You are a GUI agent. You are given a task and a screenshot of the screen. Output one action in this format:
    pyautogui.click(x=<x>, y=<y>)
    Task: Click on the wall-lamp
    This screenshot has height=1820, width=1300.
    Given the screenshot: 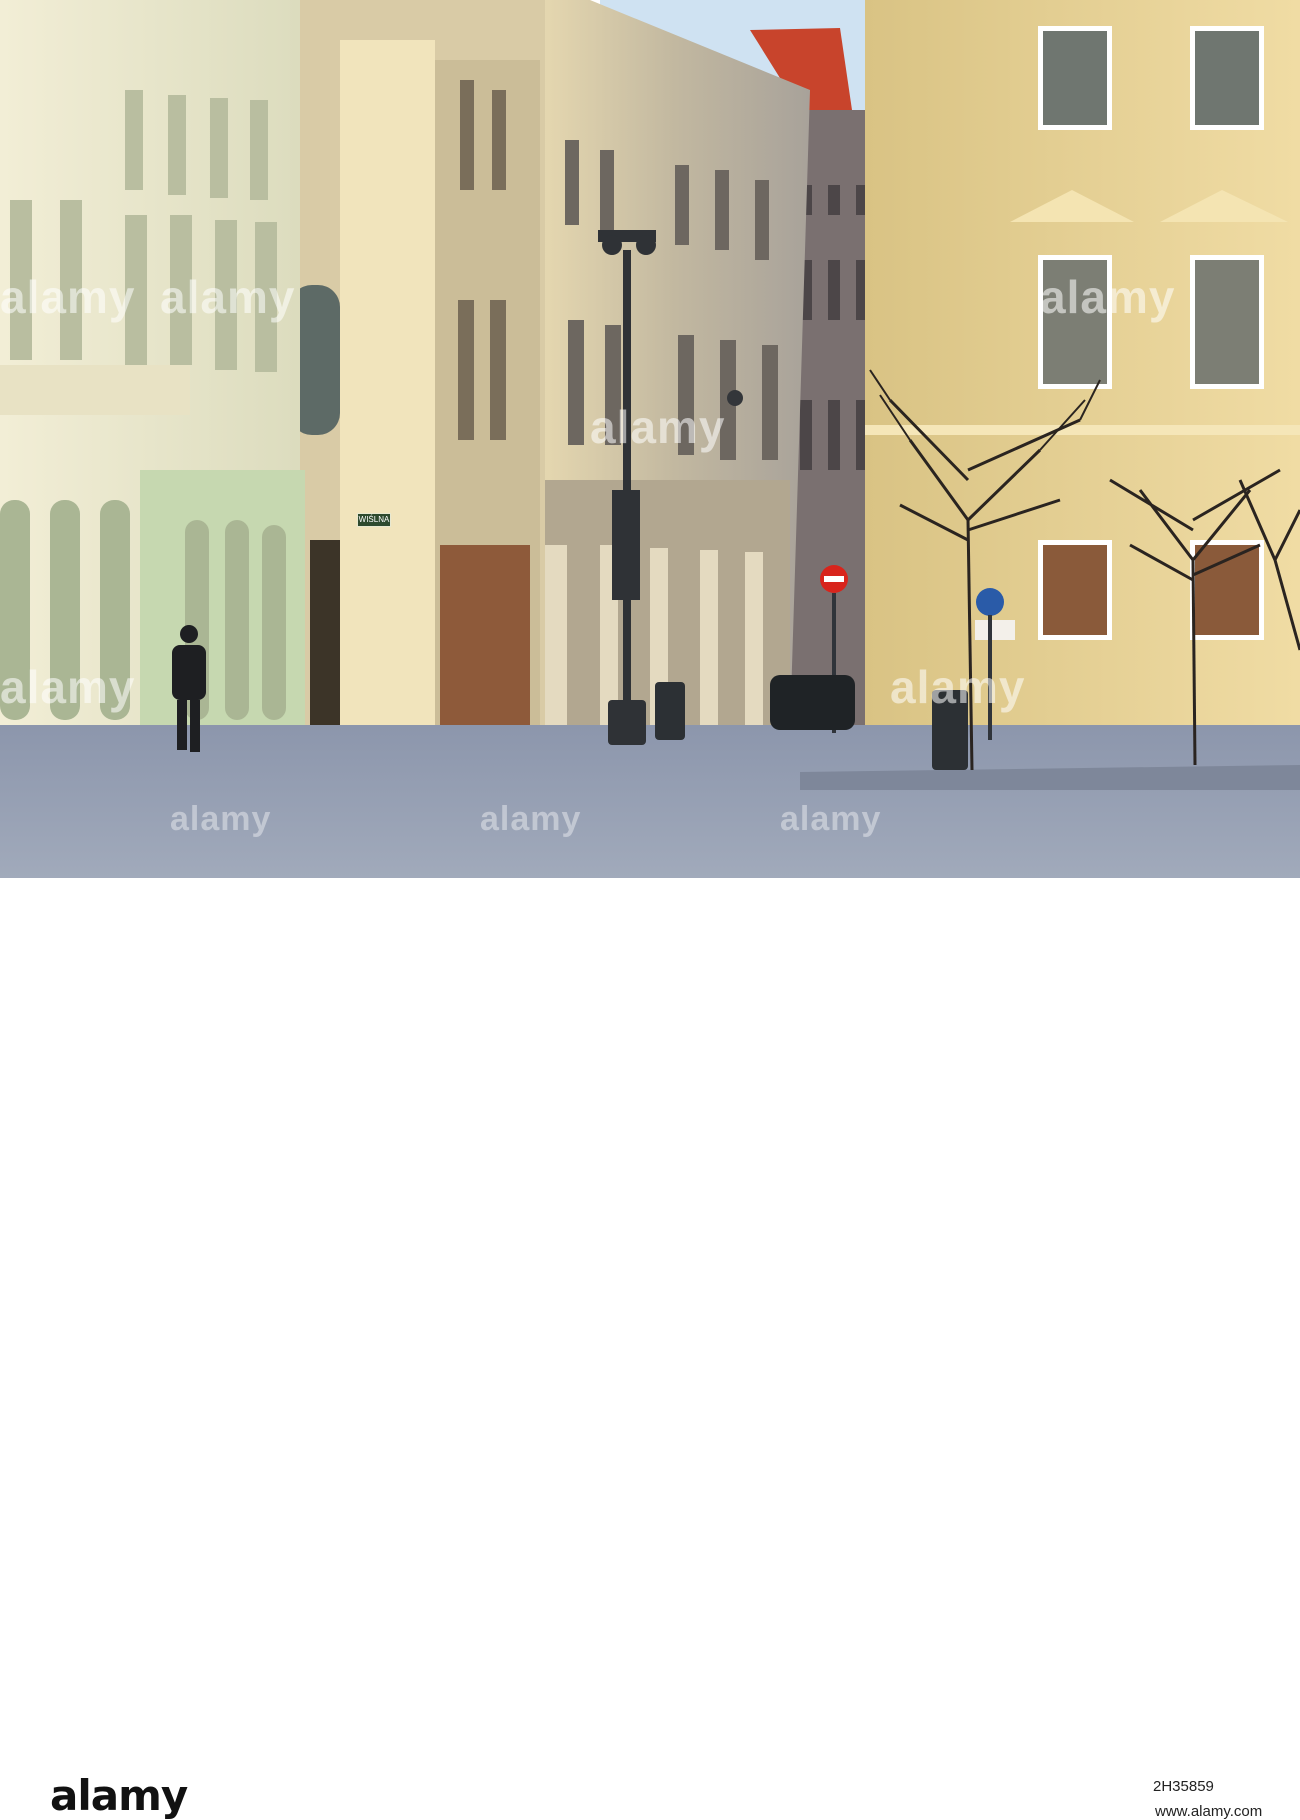 What is the action you would take?
    pyautogui.click(x=735, y=398)
    